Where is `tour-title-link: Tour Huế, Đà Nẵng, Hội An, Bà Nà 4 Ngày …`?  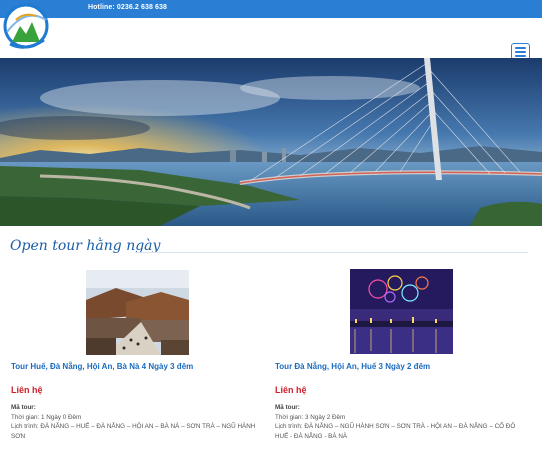 tour-title-link: Tour Huế, Đà Nẵng, Hội An, Bà Nà 4 Ngày … is located at coordinates (102, 366).